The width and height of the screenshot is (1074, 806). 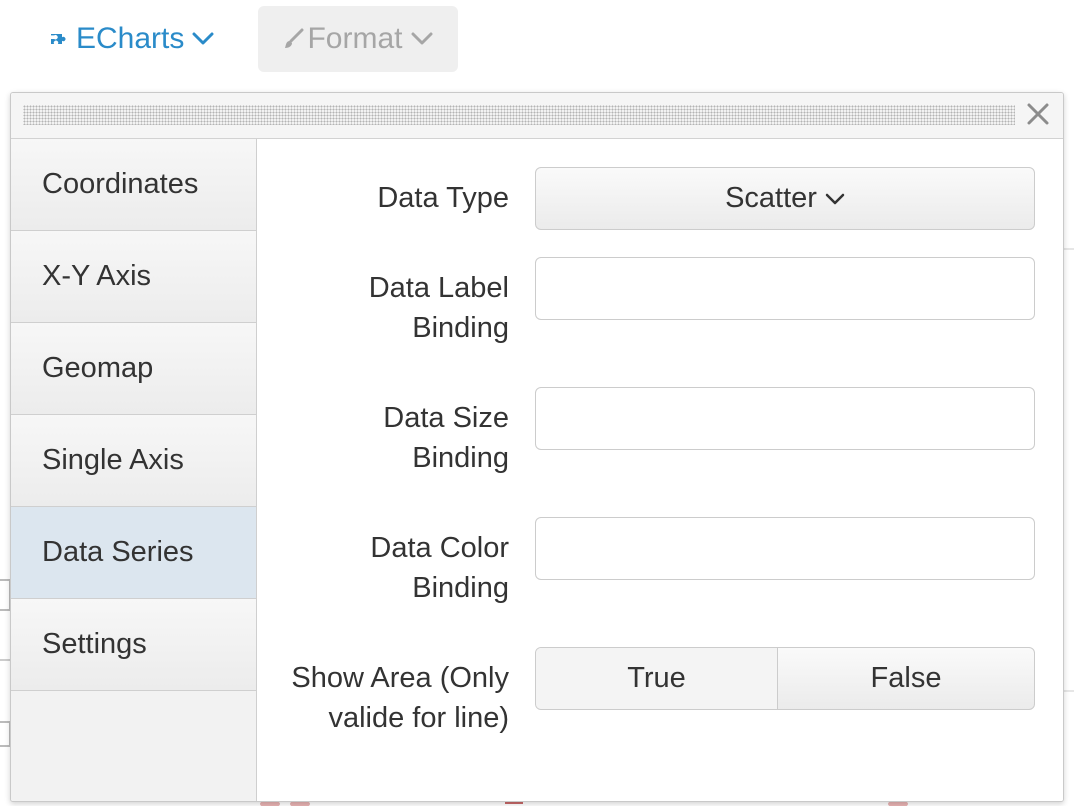 What do you see at coordinates (443, 198) in the screenshot?
I see `data-type-label: Data Type` at bounding box center [443, 198].